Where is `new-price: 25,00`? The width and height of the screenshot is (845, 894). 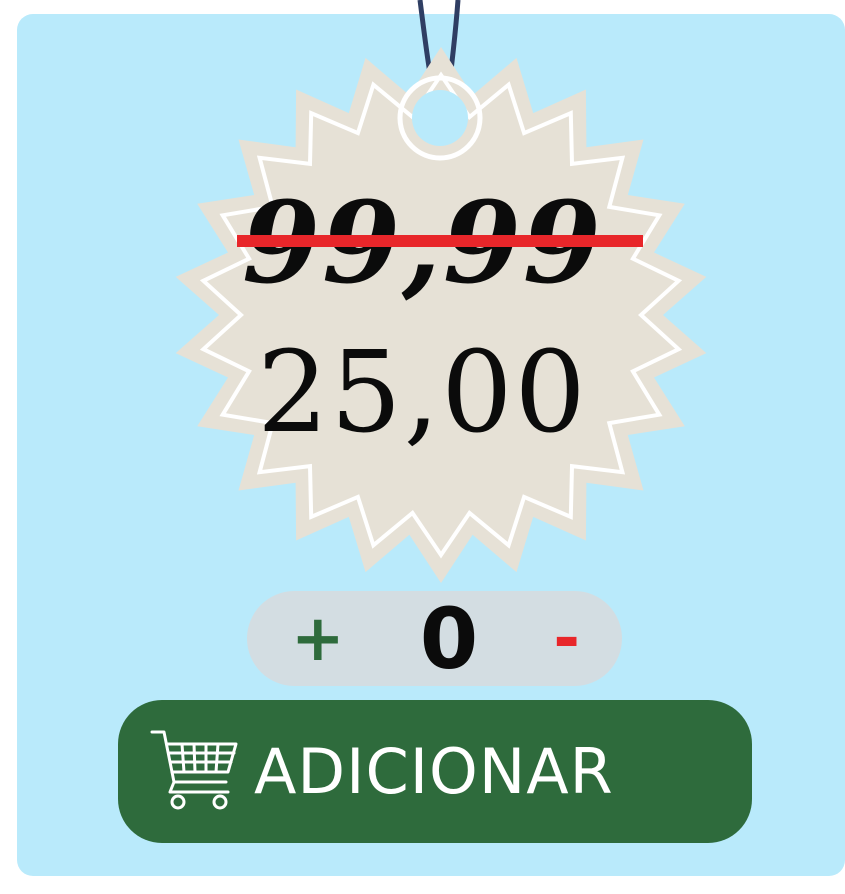
new-price: 25,00 is located at coordinates (422, 393).